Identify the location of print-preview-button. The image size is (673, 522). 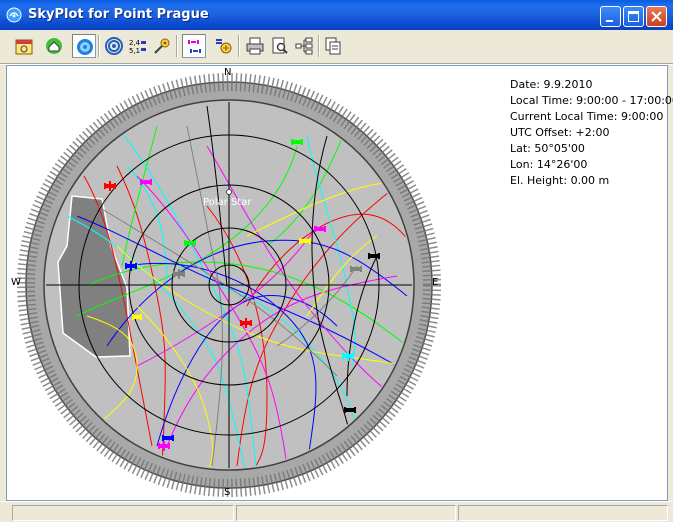
(280, 46).